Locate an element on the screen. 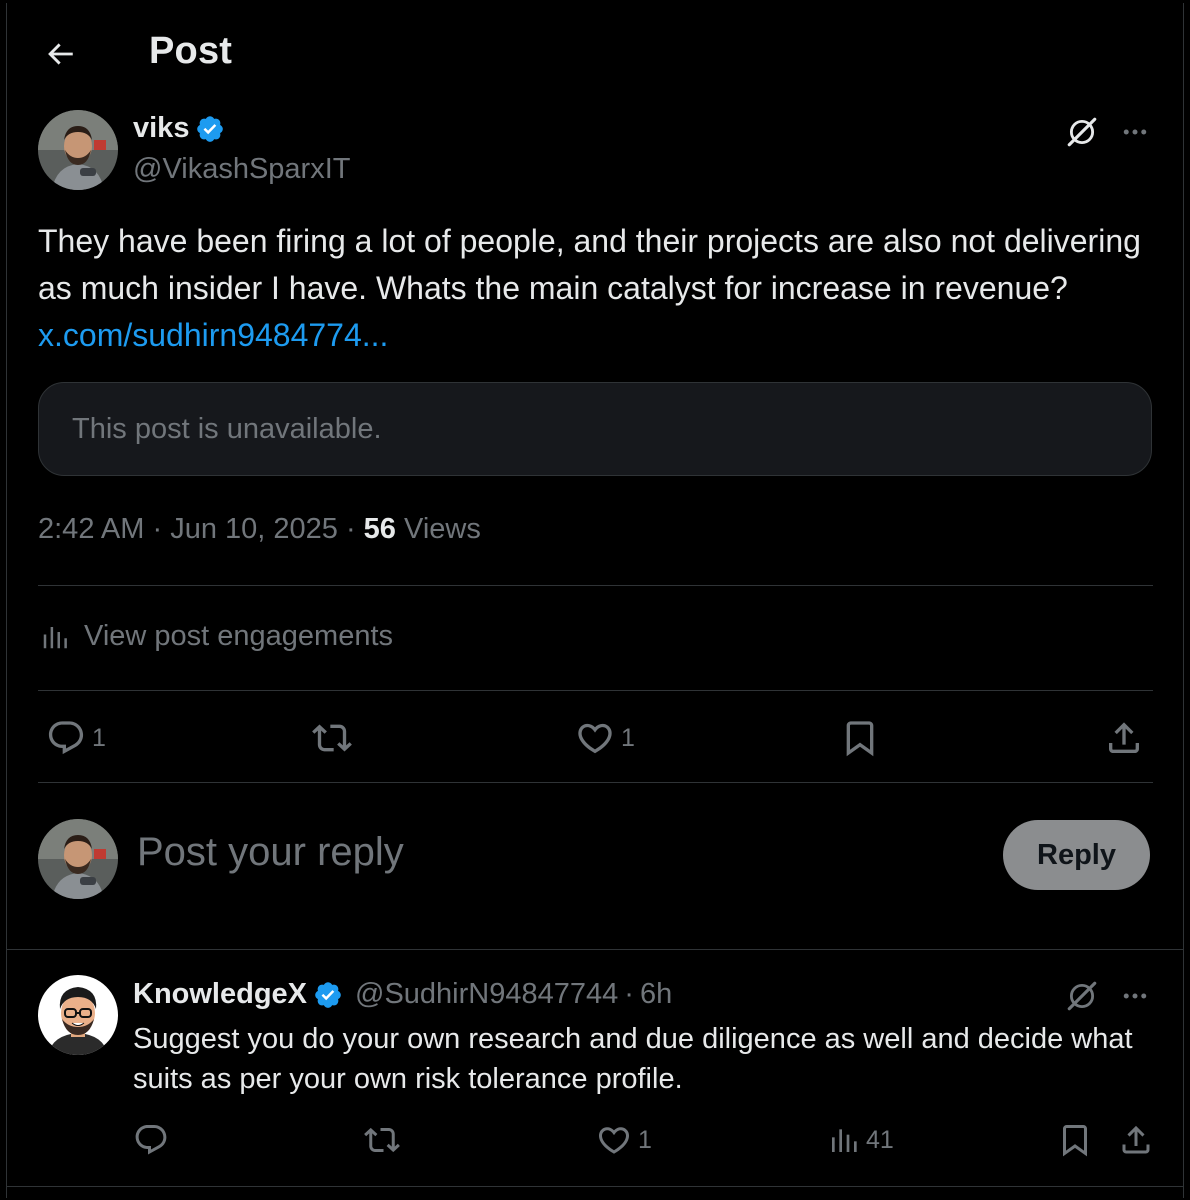  views-icon is located at coordinates (844, 1140).